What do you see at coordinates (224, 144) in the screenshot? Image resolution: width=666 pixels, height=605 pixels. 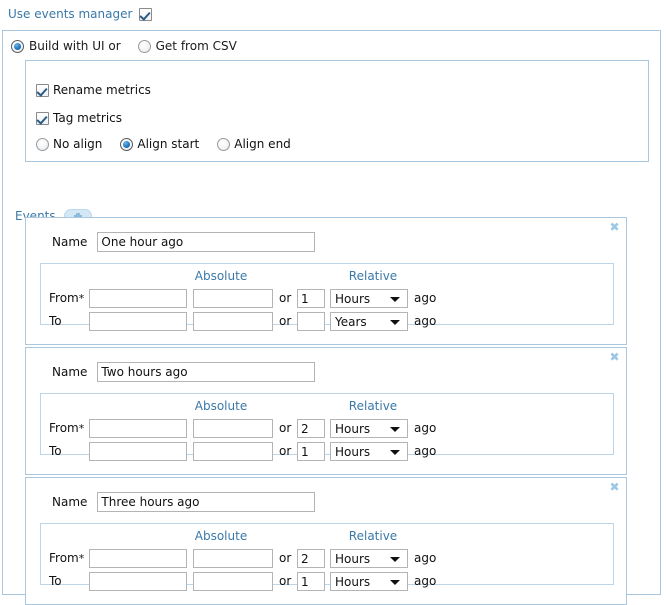 I see `radio-align-end` at bounding box center [224, 144].